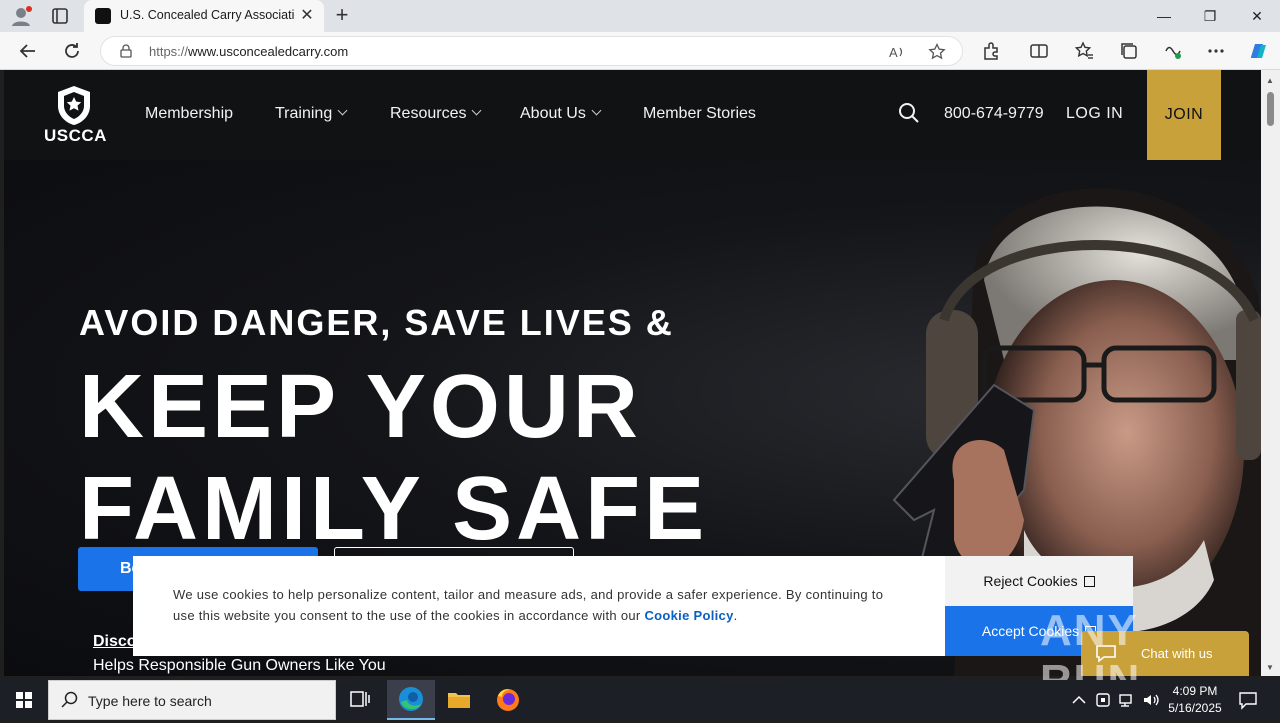 This screenshot has width=1280, height=723. Describe the element at coordinates (75, 135) in the screenshot. I see `logo-text: USCCA` at that location.